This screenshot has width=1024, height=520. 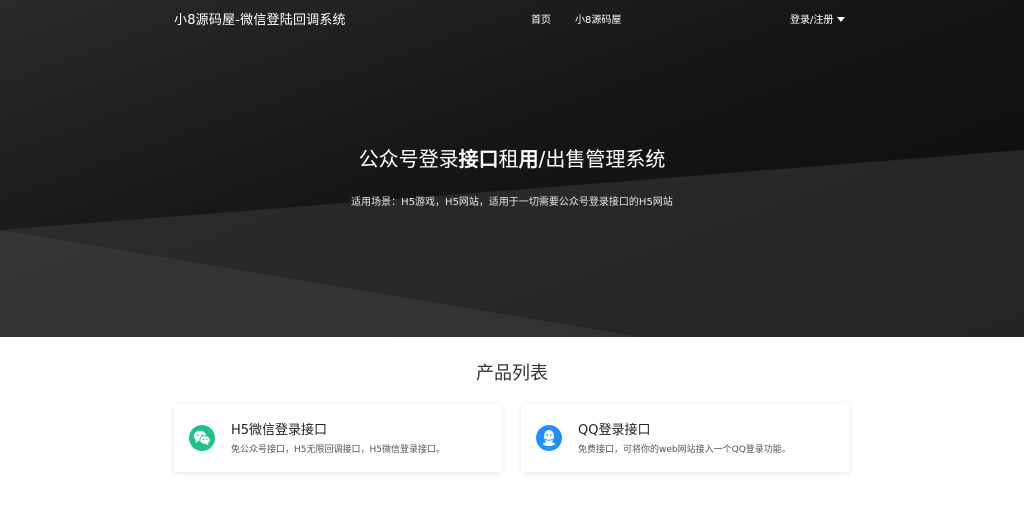 What do you see at coordinates (684, 450) in the screenshot?
I see `product-description: 免费接口，可将你的web网站接入一个QQ登录功能。` at bounding box center [684, 450].